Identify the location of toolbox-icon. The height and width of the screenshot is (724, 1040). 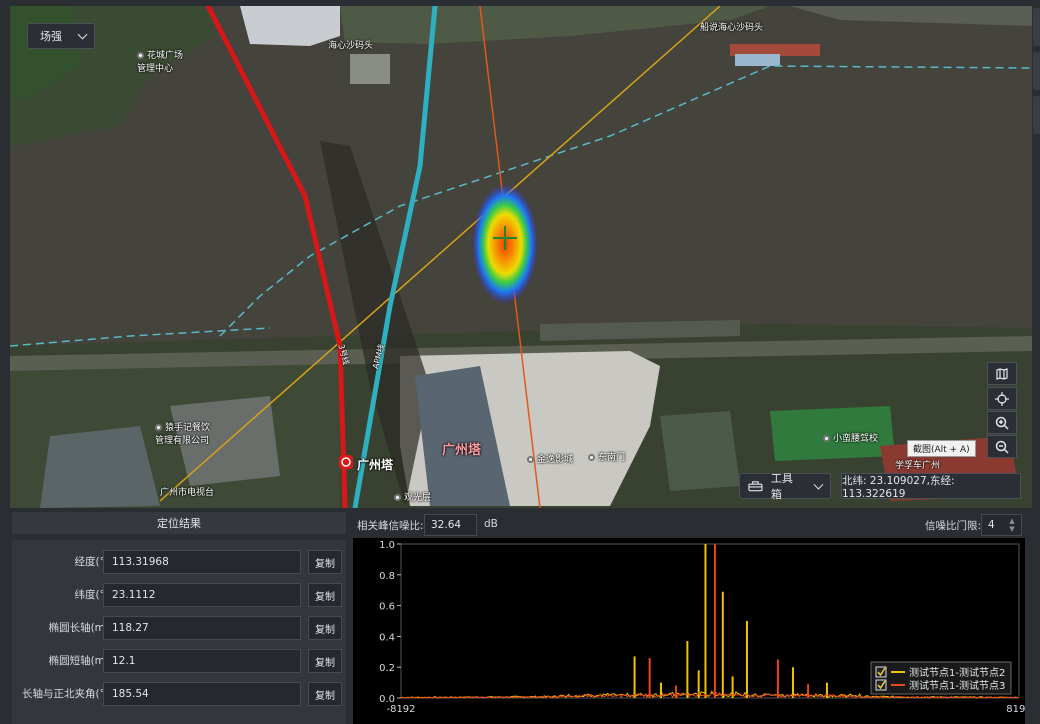
(755, 486).